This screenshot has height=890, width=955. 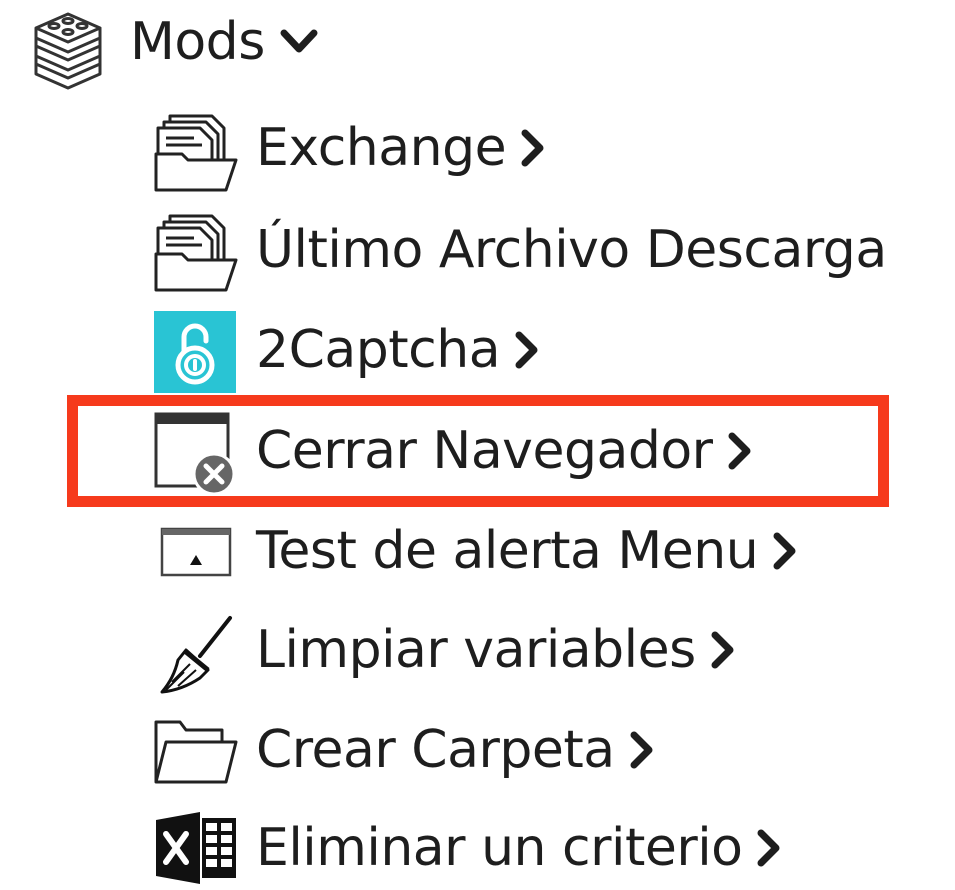 I want to click on tree-item-limpiar-variables: Limpiar variables, so click(x=496, y=650).